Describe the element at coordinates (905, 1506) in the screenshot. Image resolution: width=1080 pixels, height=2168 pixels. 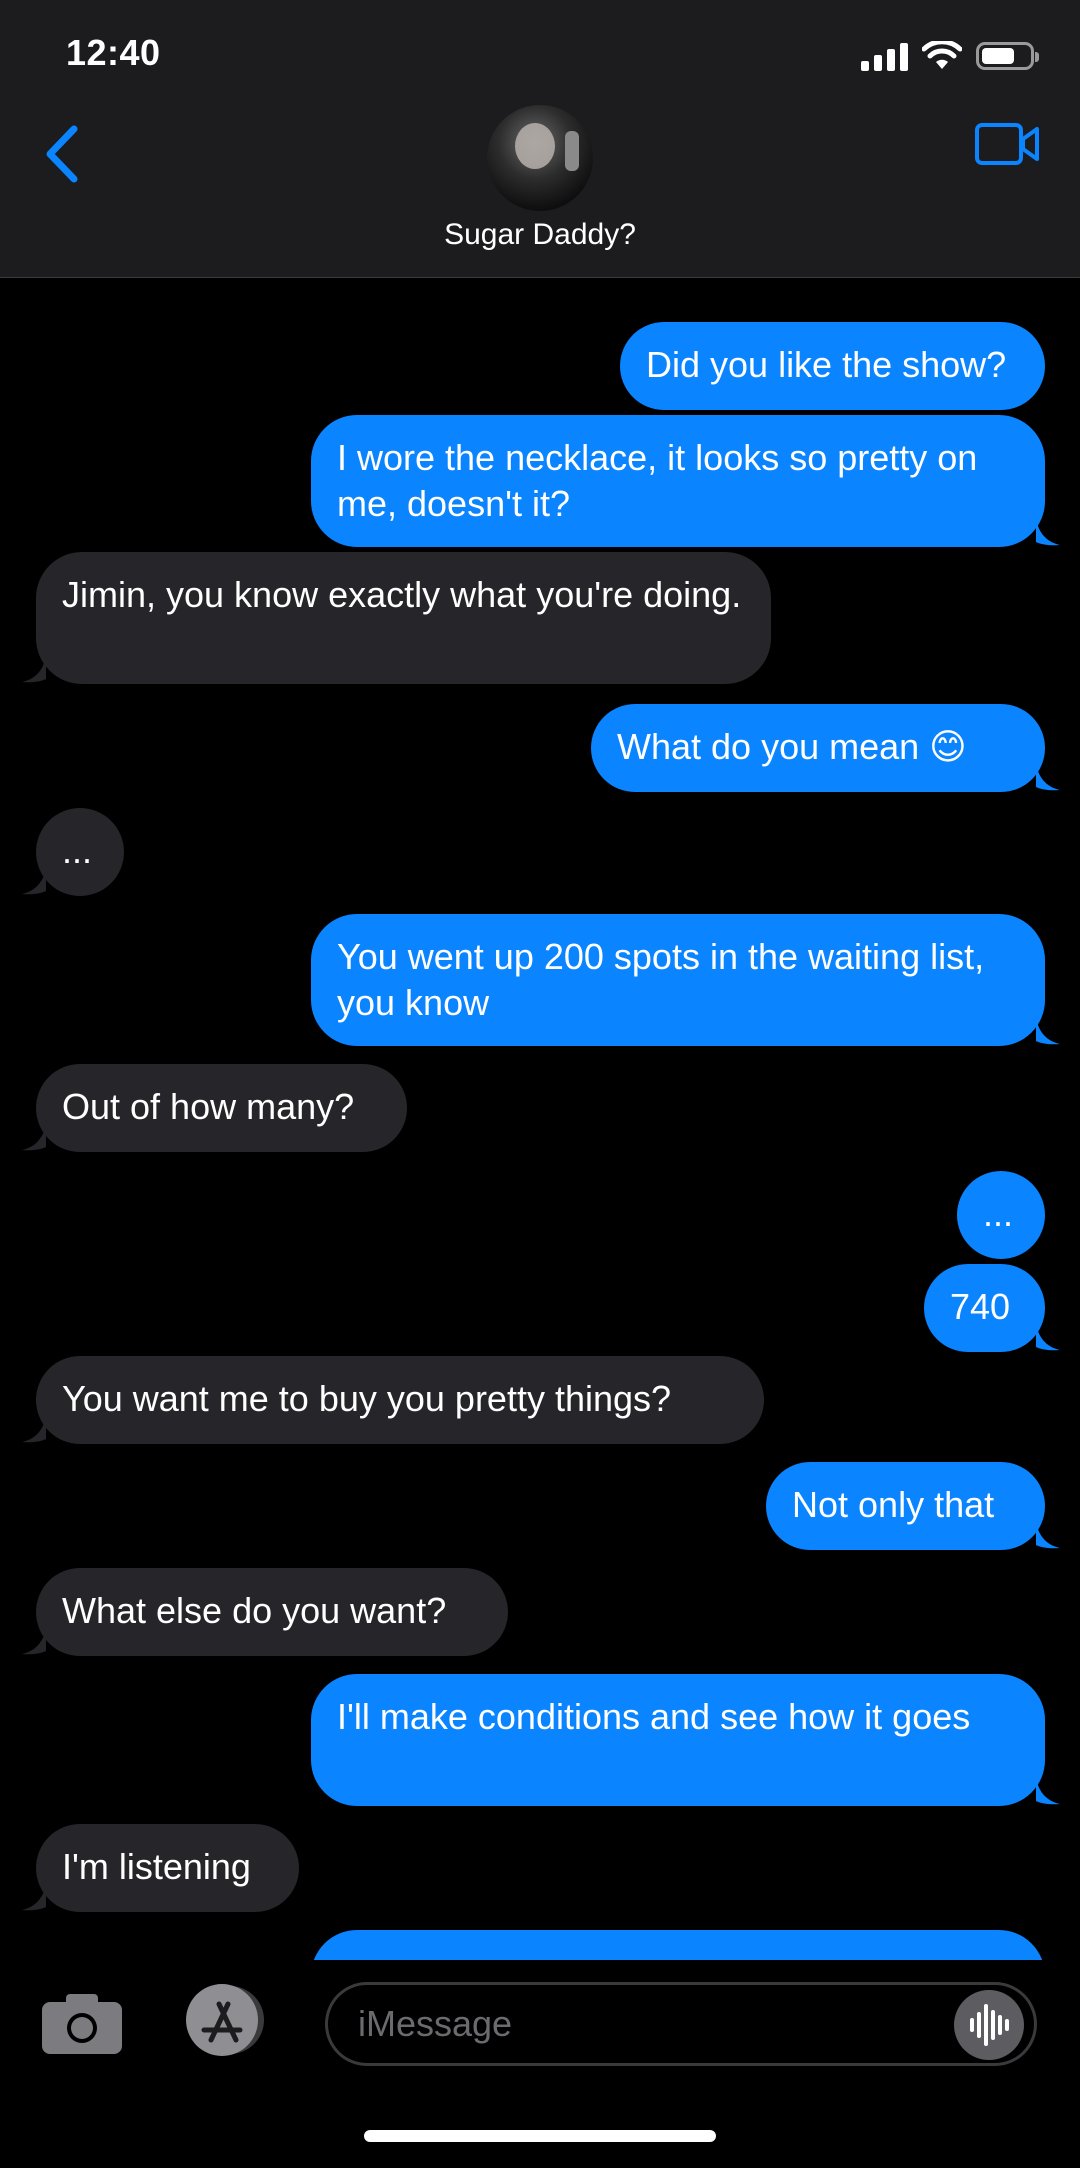
I see `outgoing-message: Not only that` at that location.